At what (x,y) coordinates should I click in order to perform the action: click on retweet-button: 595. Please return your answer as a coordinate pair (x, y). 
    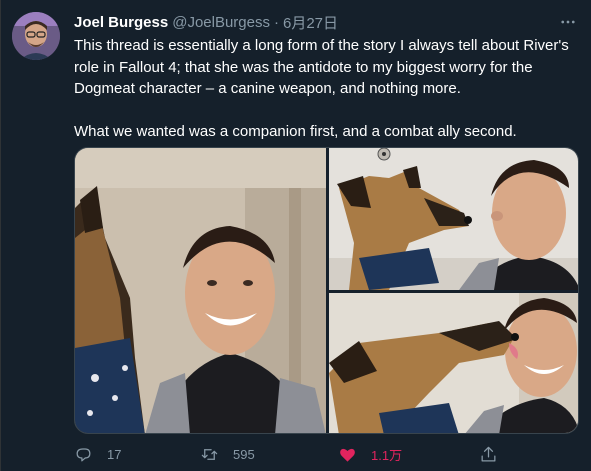
    Looking at the image, I should click on (227, 454).